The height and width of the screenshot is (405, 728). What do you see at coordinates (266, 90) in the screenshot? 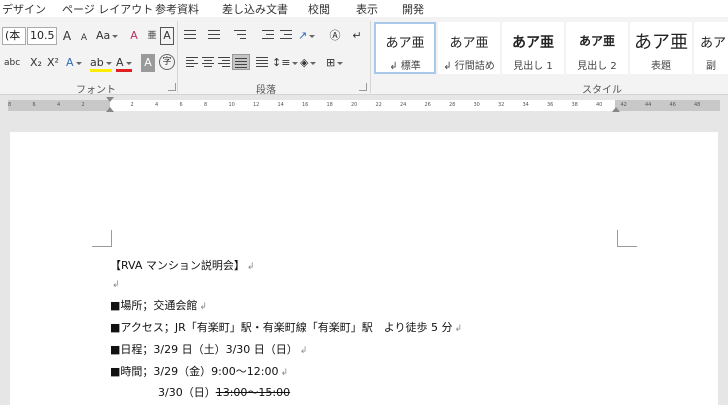
I see `paragraph-group-label: 段落` at bounding box center [266, 90].